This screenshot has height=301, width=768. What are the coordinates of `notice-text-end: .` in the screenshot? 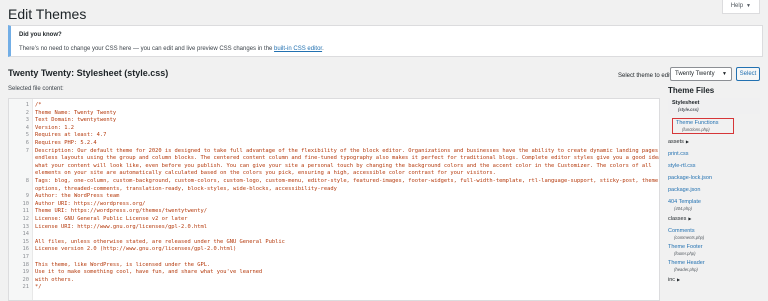 It's located at (323, 49).